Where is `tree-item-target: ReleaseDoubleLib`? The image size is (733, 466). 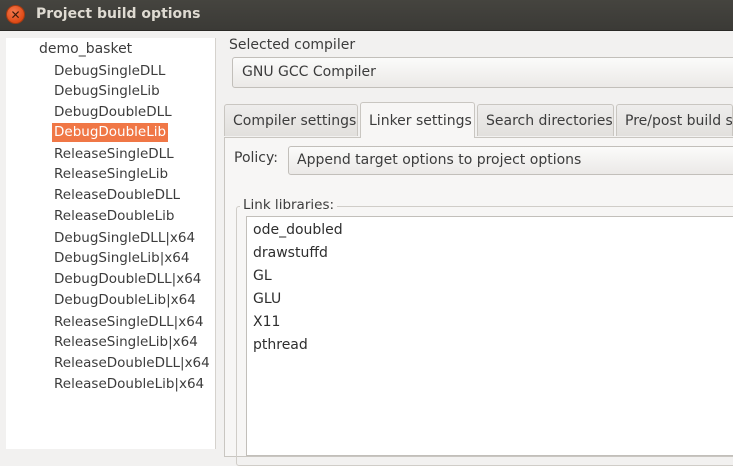
tree-item-target: ReleaseDoubleLib is located at coordinates (114, 216).